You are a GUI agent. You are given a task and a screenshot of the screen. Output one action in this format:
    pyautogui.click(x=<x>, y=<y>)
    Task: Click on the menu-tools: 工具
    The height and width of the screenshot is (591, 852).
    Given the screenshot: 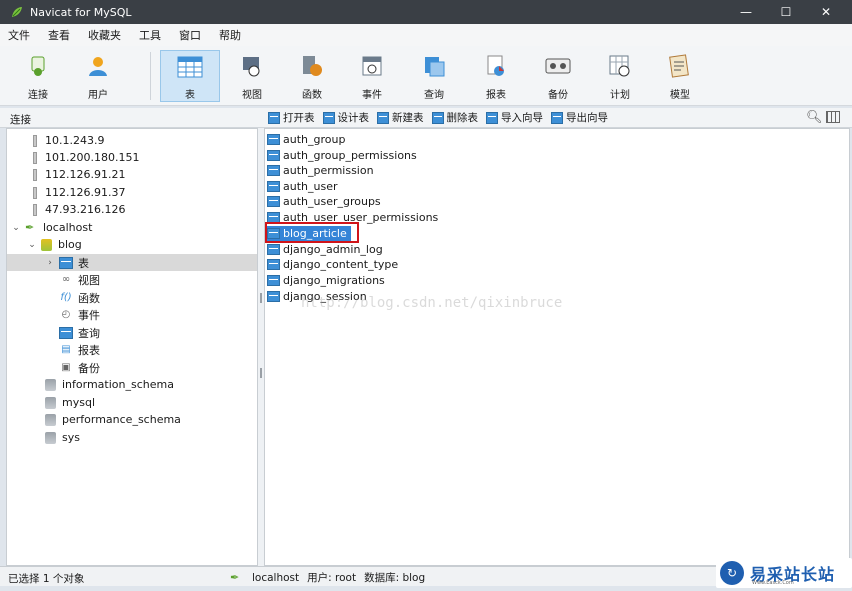 What is the action you would take?
    pyautogui.click(x=150, y=35)
    